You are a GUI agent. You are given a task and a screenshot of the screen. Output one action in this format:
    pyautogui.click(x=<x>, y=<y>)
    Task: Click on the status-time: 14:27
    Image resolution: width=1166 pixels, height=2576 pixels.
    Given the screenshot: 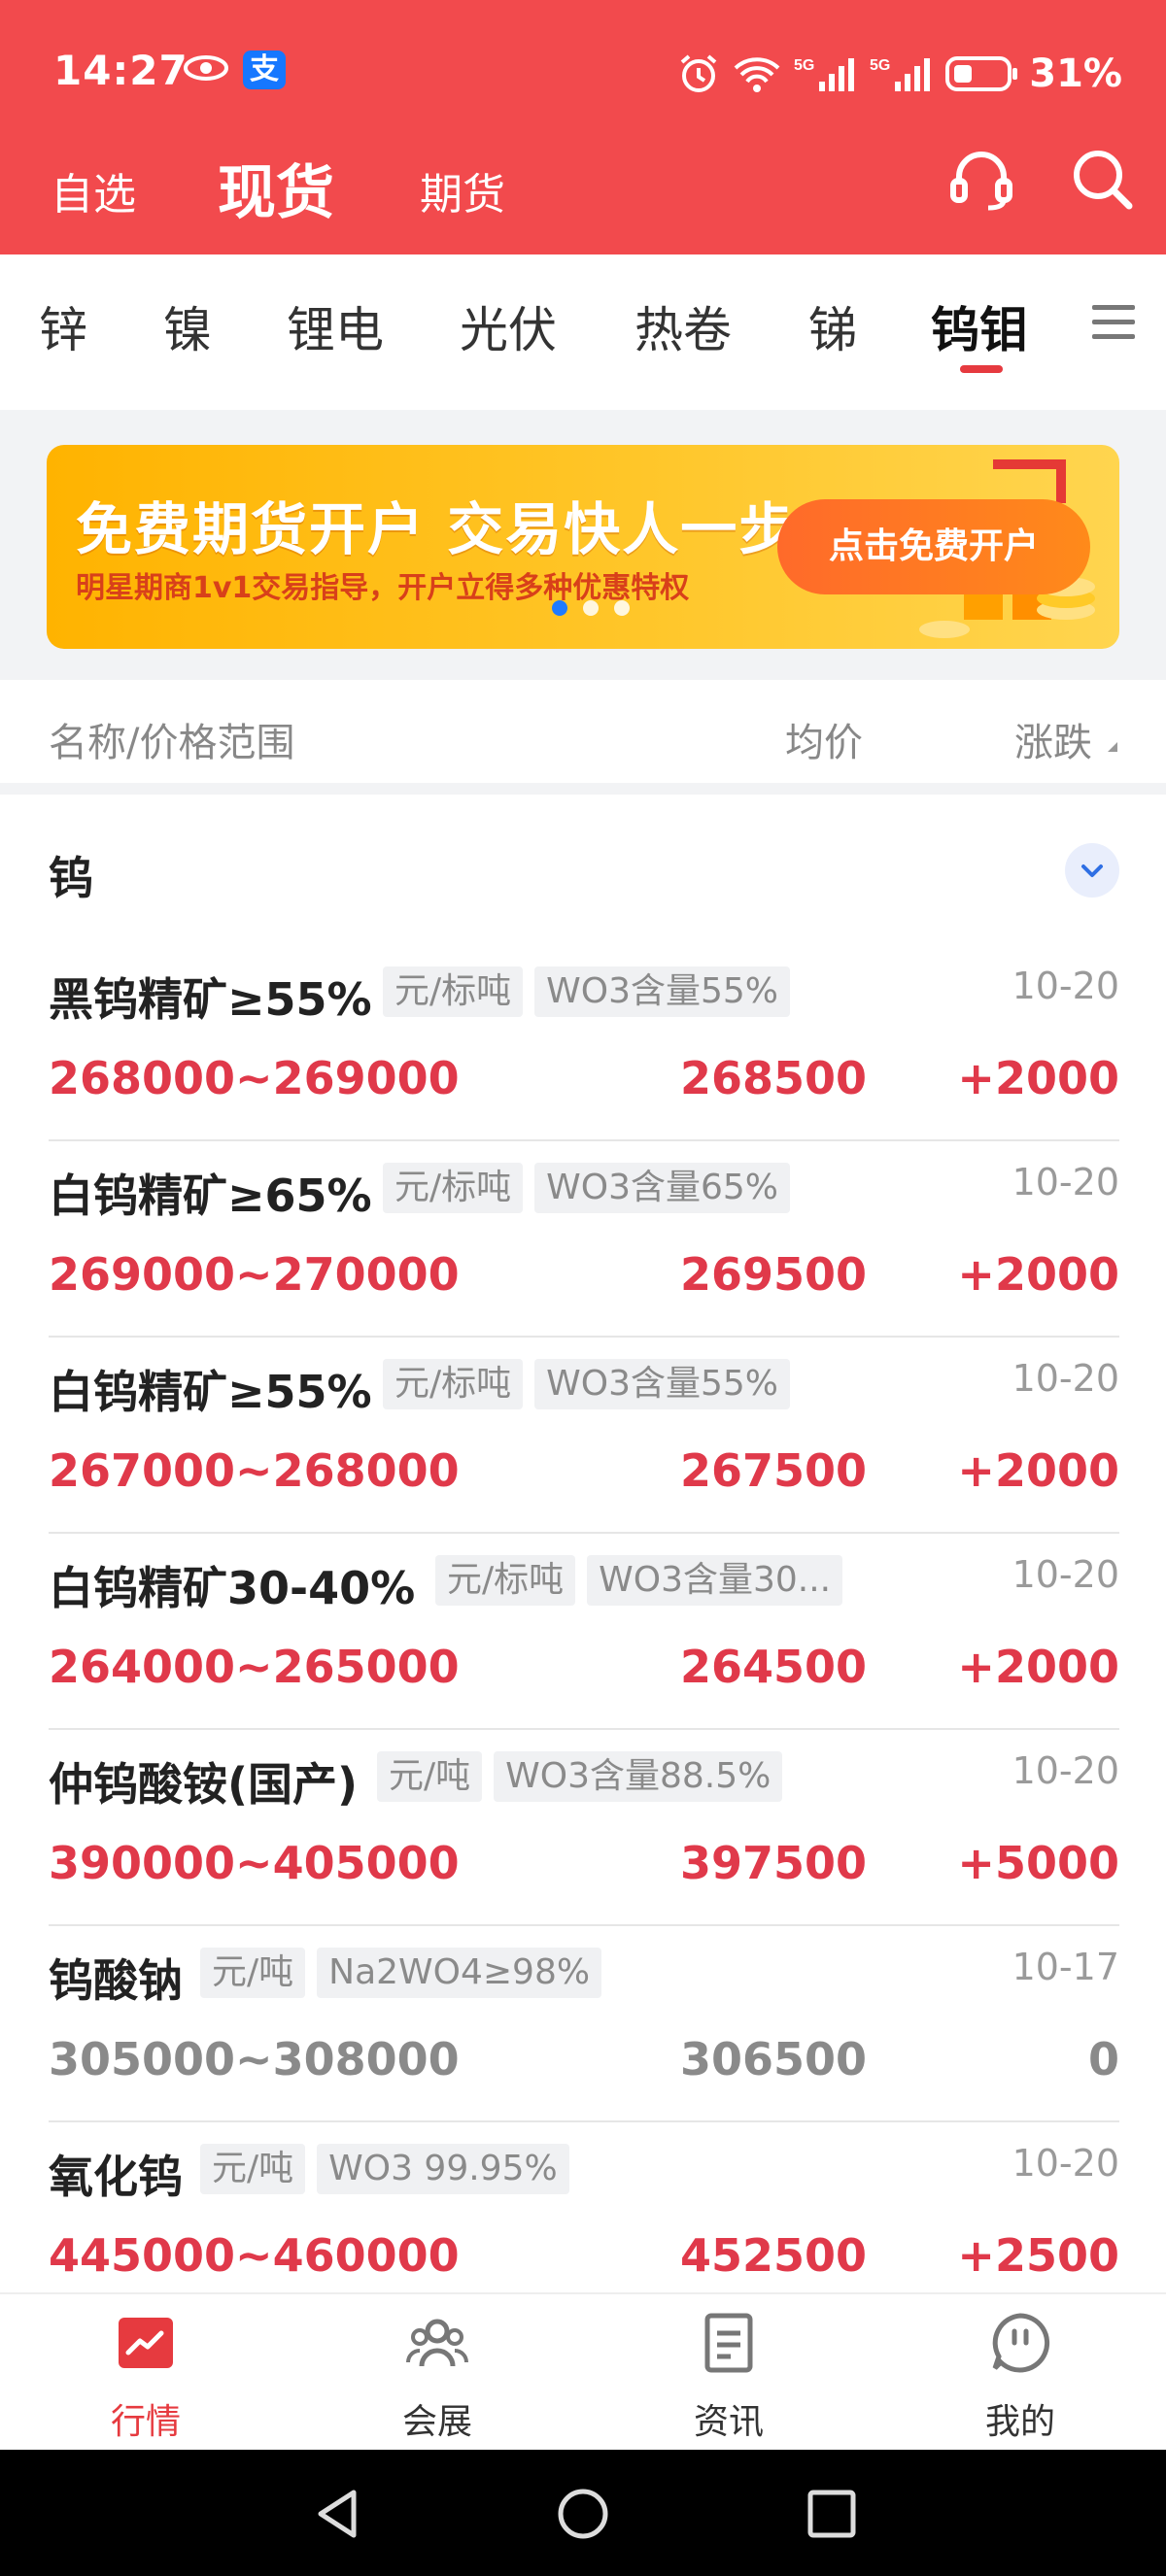 What is the action you would take?
    pyautogui.click(x=121, y=70)
    